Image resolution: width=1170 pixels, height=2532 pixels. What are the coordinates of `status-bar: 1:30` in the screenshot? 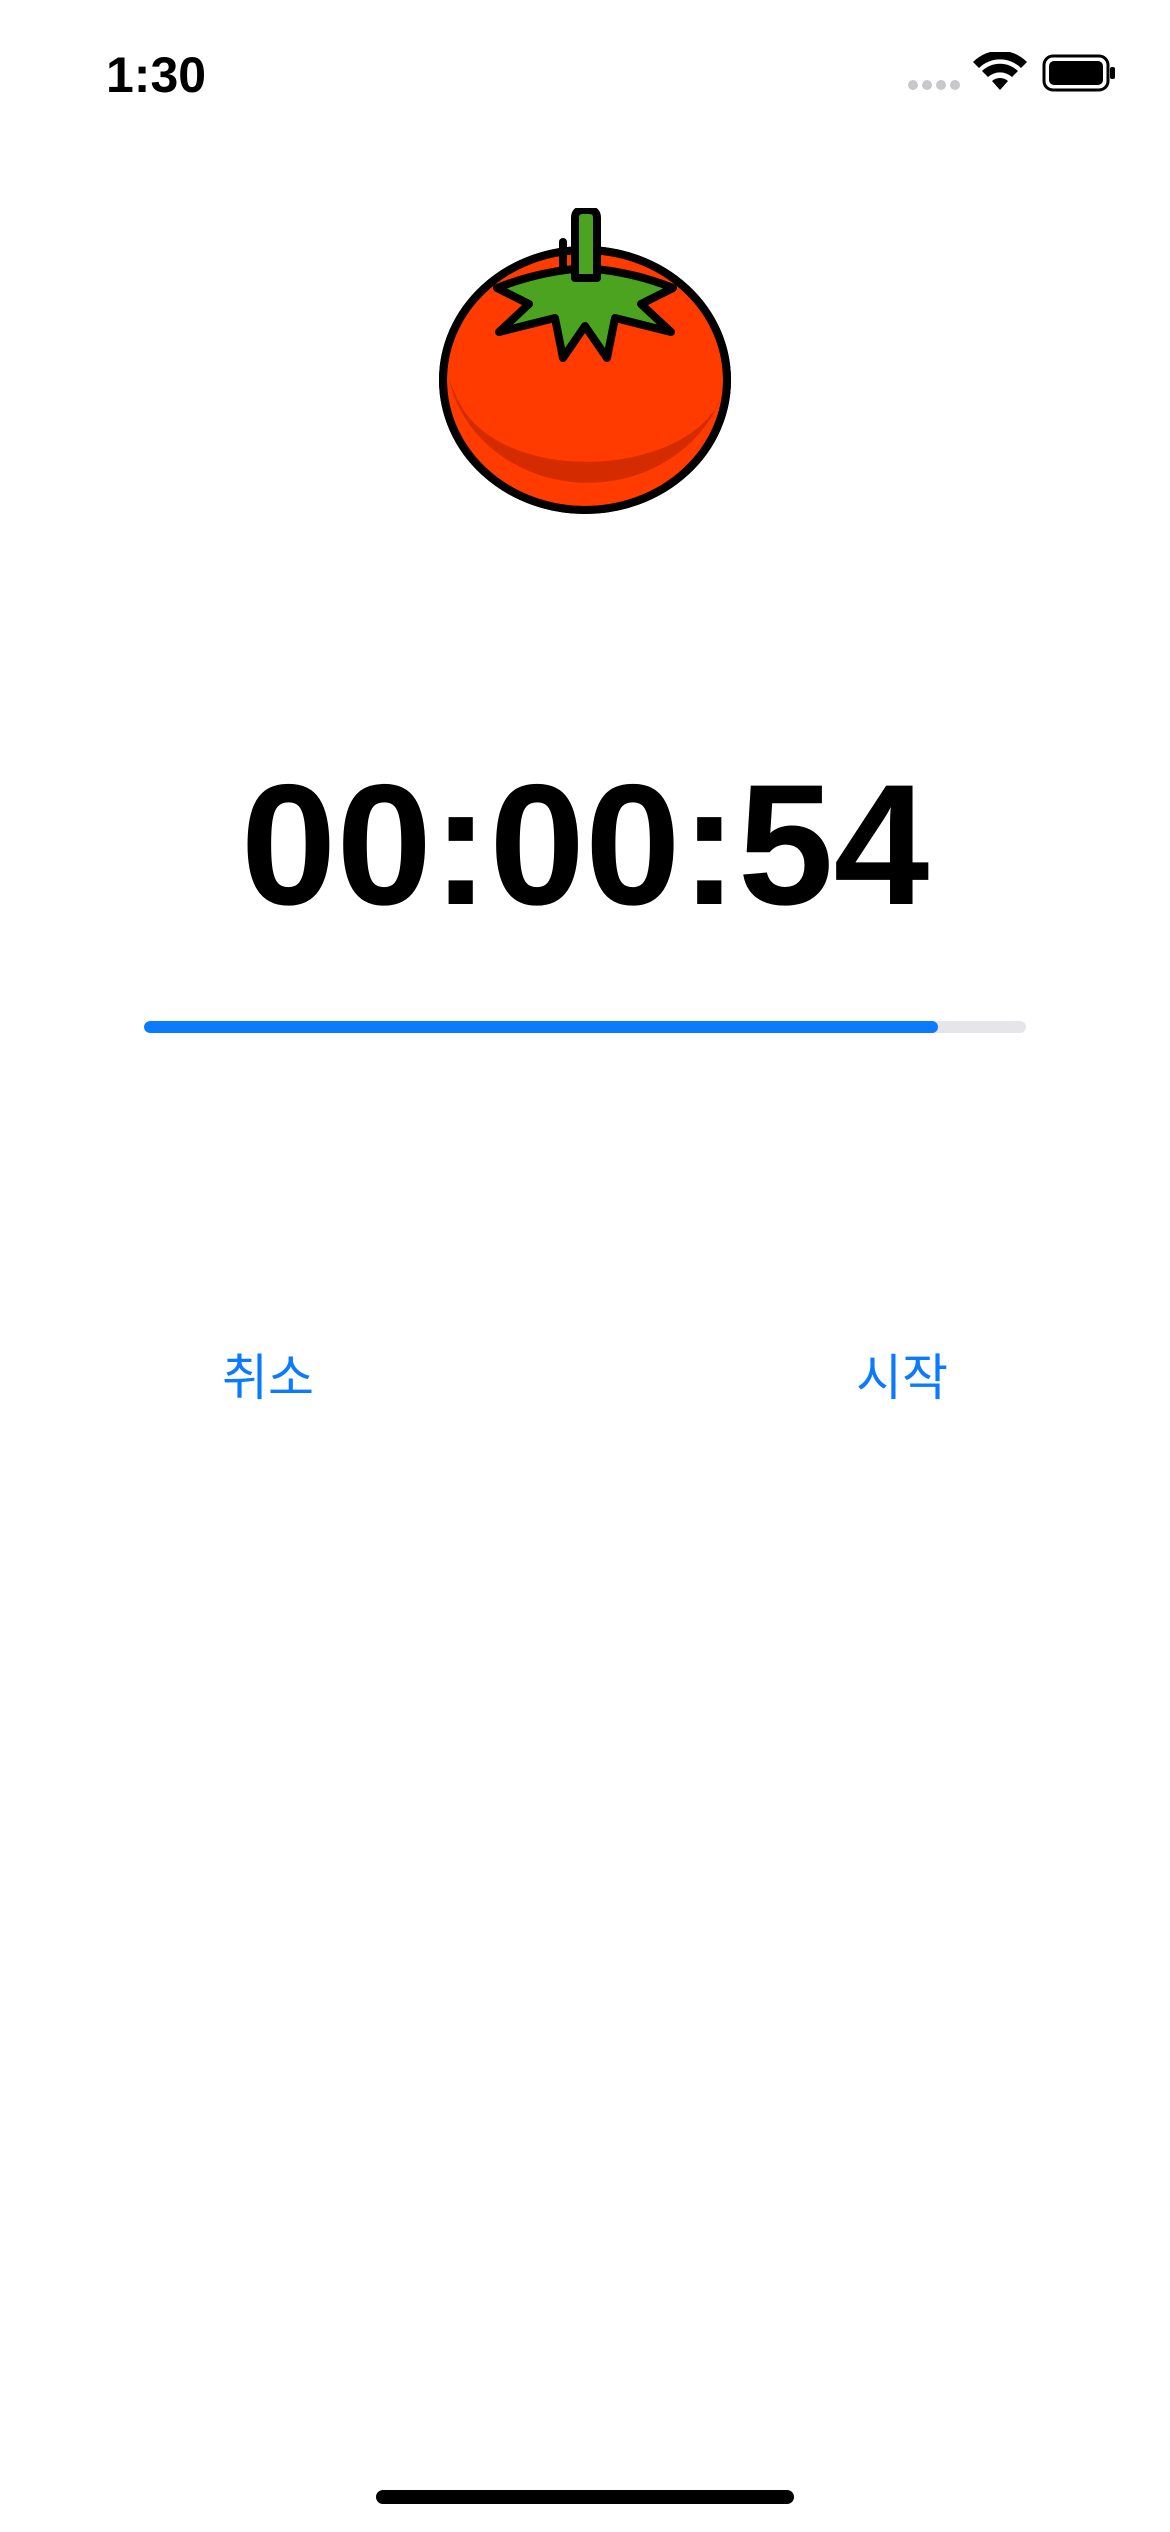 It's located at (585, 75).